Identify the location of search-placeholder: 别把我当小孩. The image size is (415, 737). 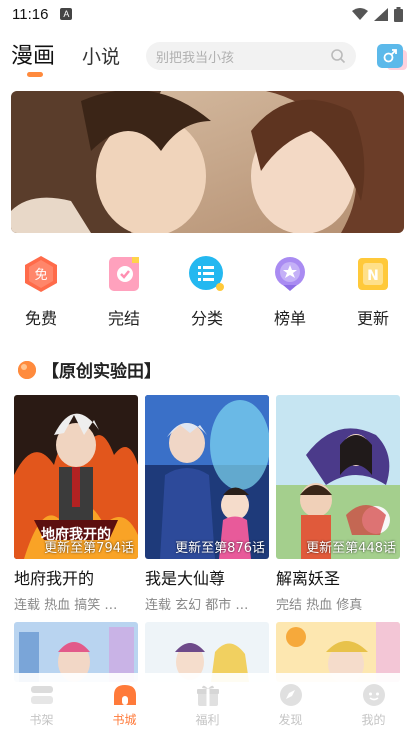
(195, 58).